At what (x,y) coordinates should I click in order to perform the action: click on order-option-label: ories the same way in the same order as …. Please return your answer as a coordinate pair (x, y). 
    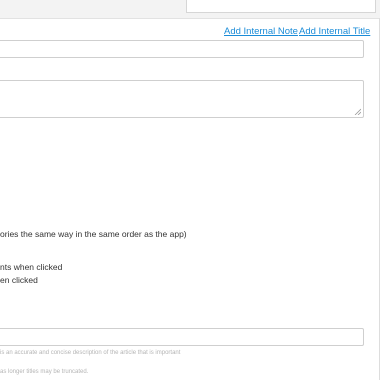
    Looking at the image, I should click on (93, 234).